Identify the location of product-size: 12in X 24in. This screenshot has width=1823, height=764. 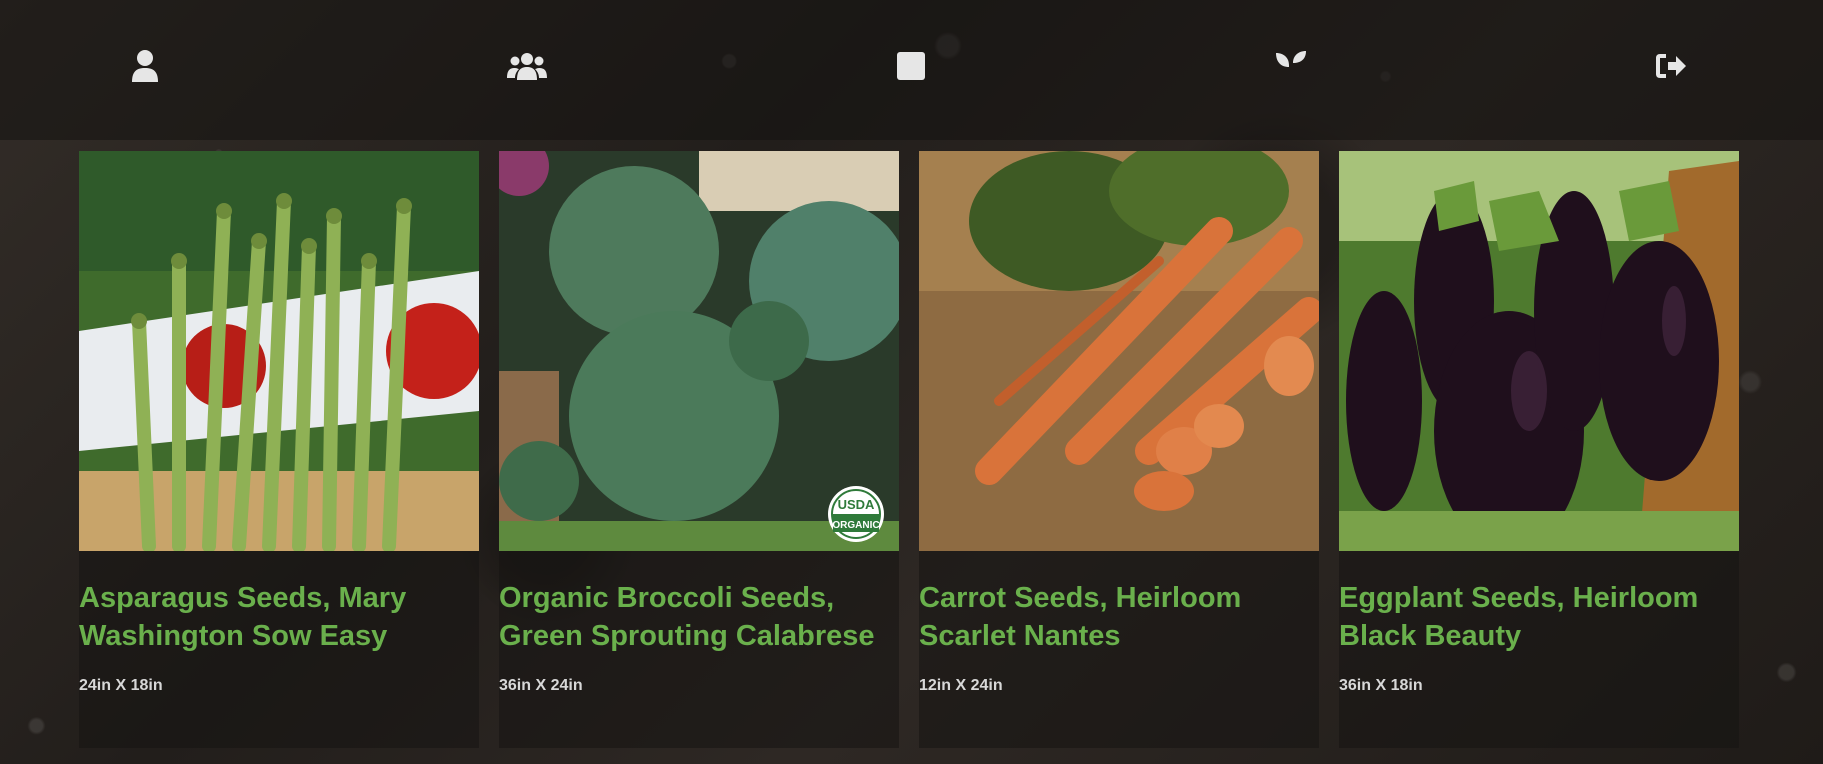
(961, 685).